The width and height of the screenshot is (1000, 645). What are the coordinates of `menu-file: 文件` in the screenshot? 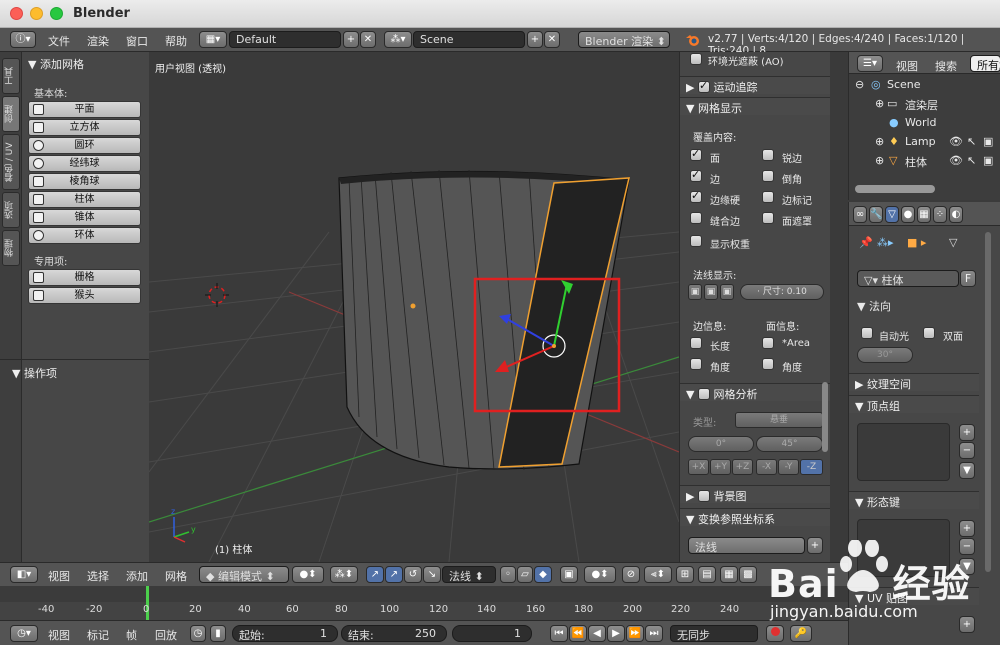 It's located at (59, 41).